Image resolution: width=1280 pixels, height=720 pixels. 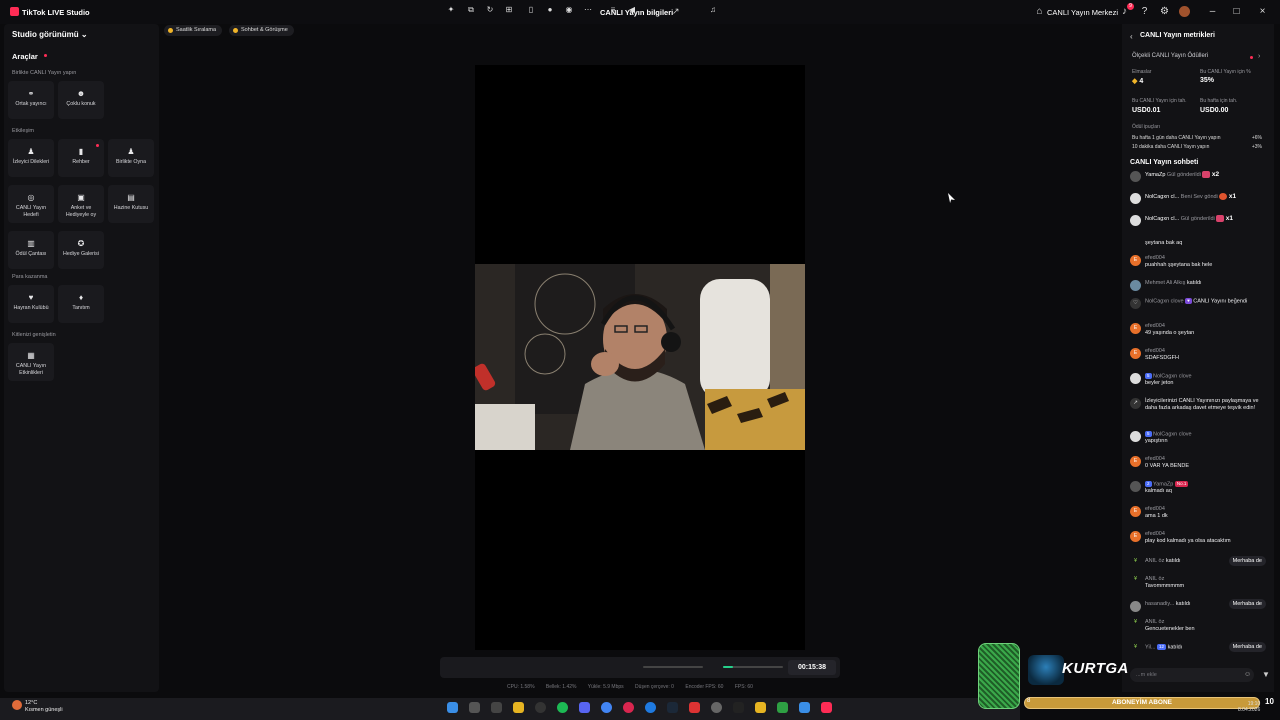 I want to click on xbox-icon, so click(x=782, y=707).